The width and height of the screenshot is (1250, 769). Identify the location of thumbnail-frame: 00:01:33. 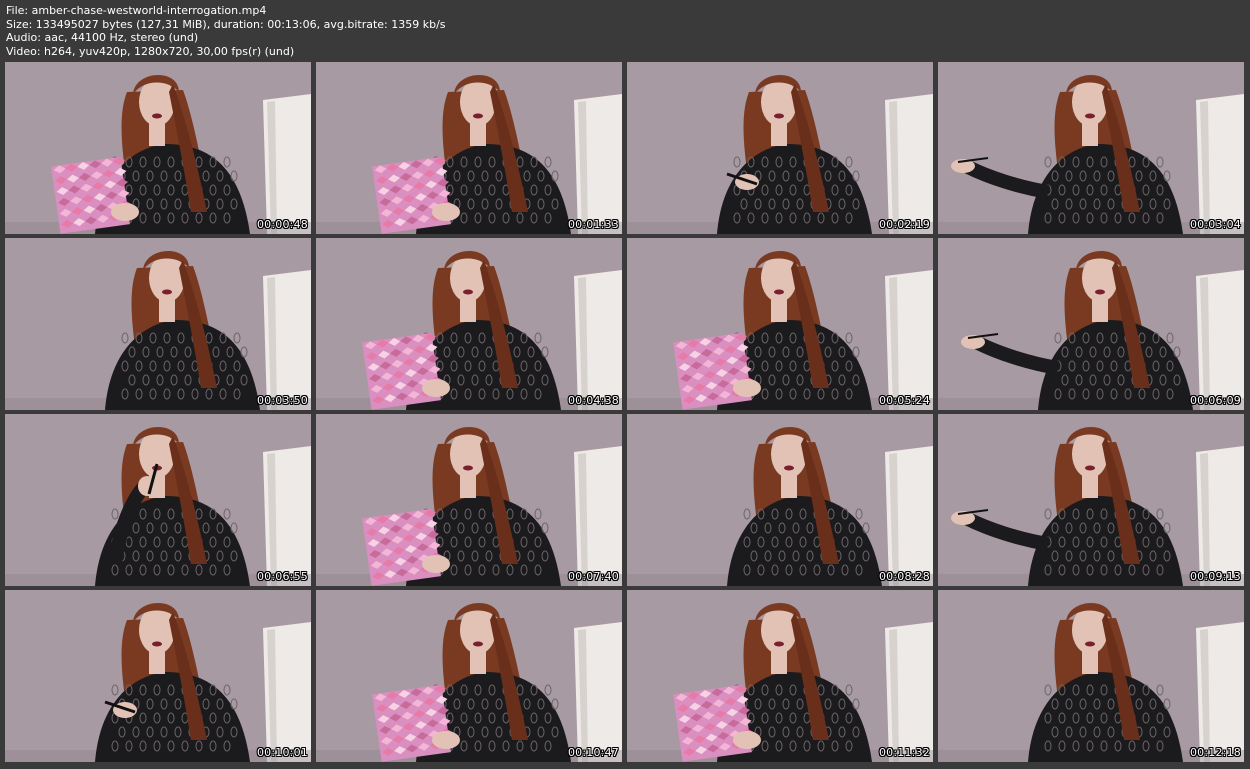
(469, 148).